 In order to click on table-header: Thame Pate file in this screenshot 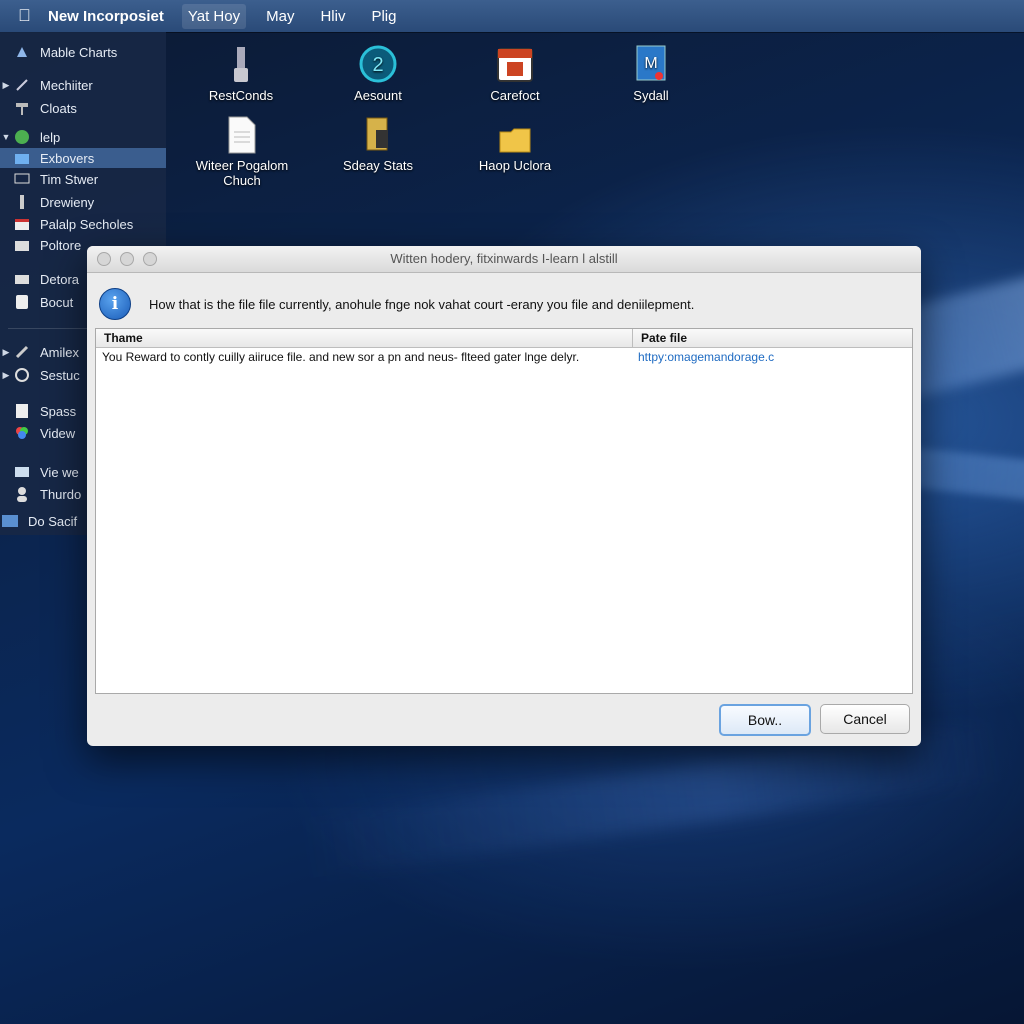, I will do `click(504, 338)`.